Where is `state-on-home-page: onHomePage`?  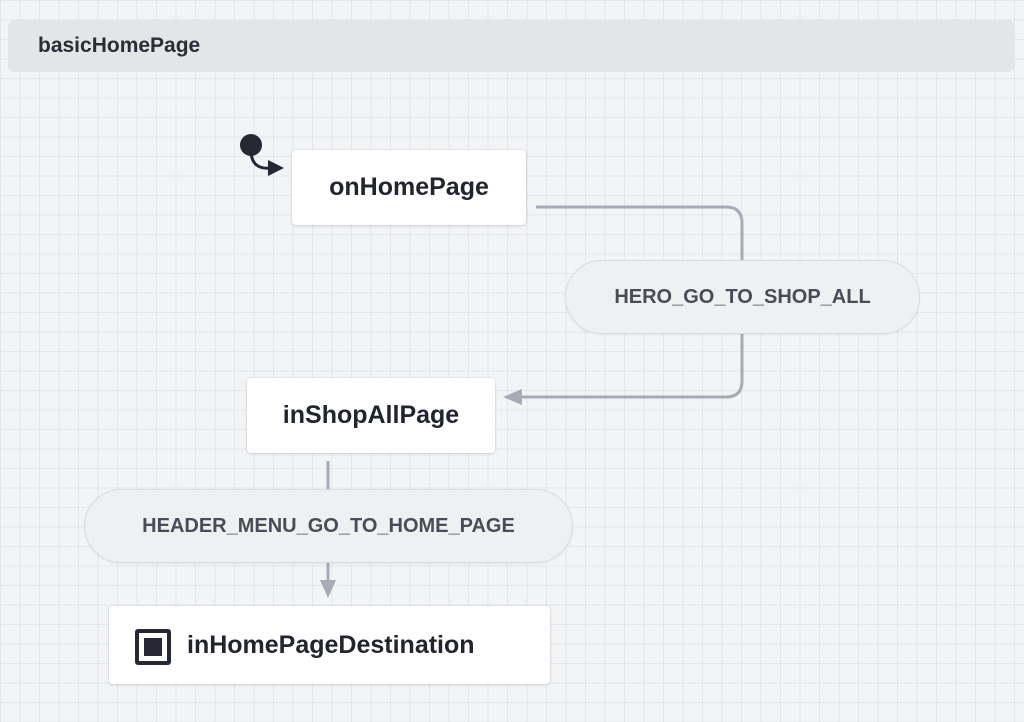
state-on-home-page: onHomePage is located at coordinates (409, 187).